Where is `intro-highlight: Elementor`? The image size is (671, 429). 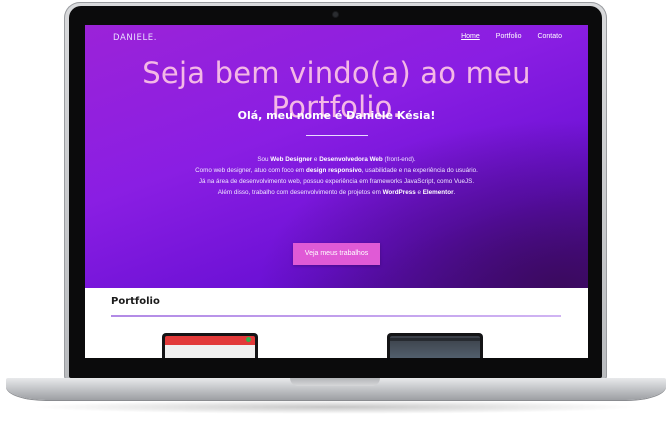
intro-highlight: Elementor is located at coordinates (438, 192).